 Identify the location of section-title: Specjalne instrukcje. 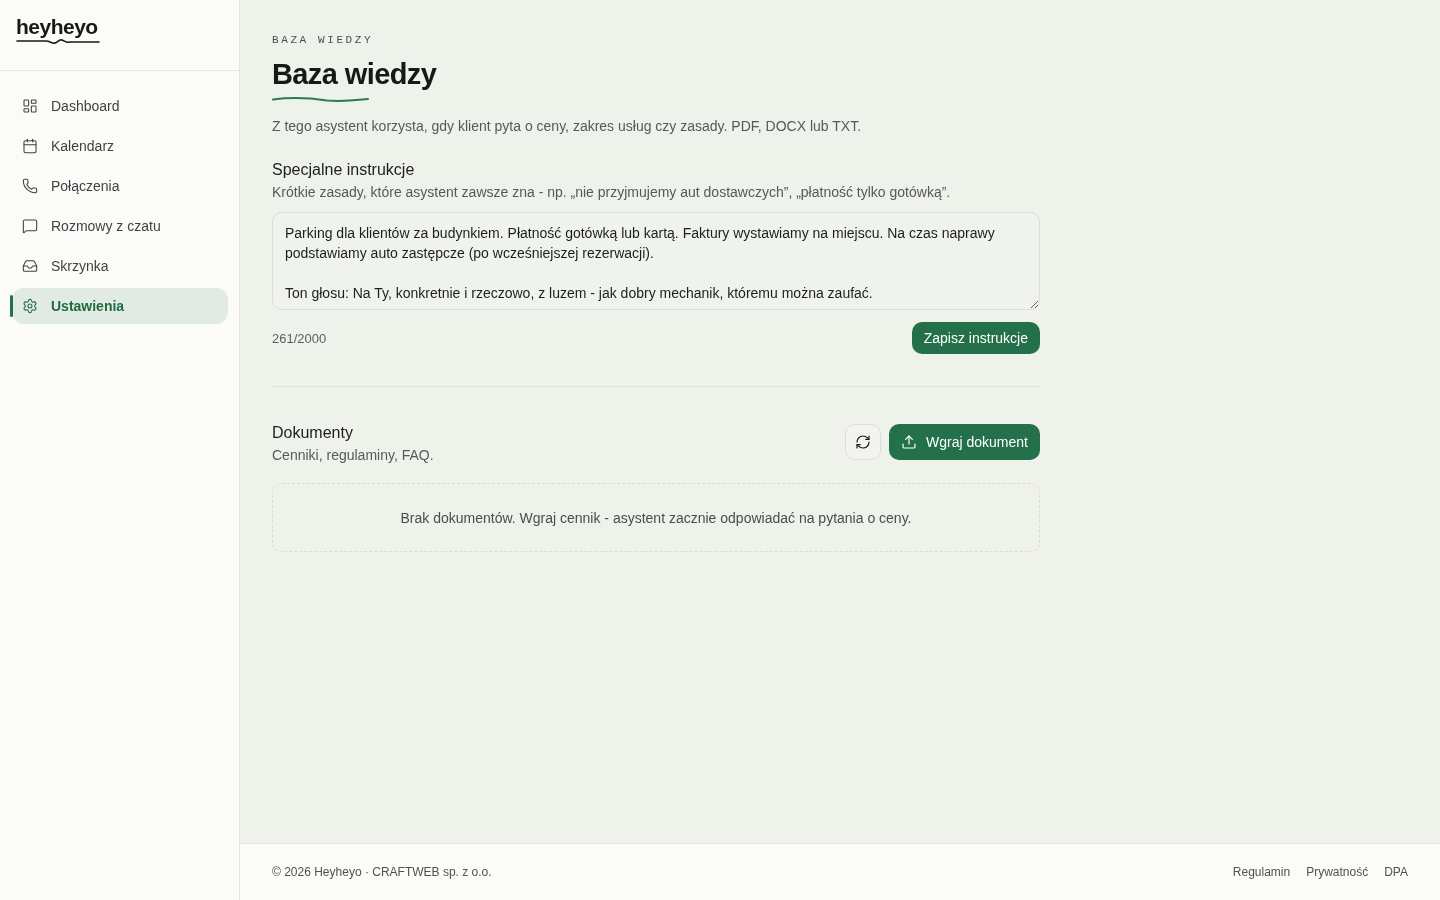
(344, 170).